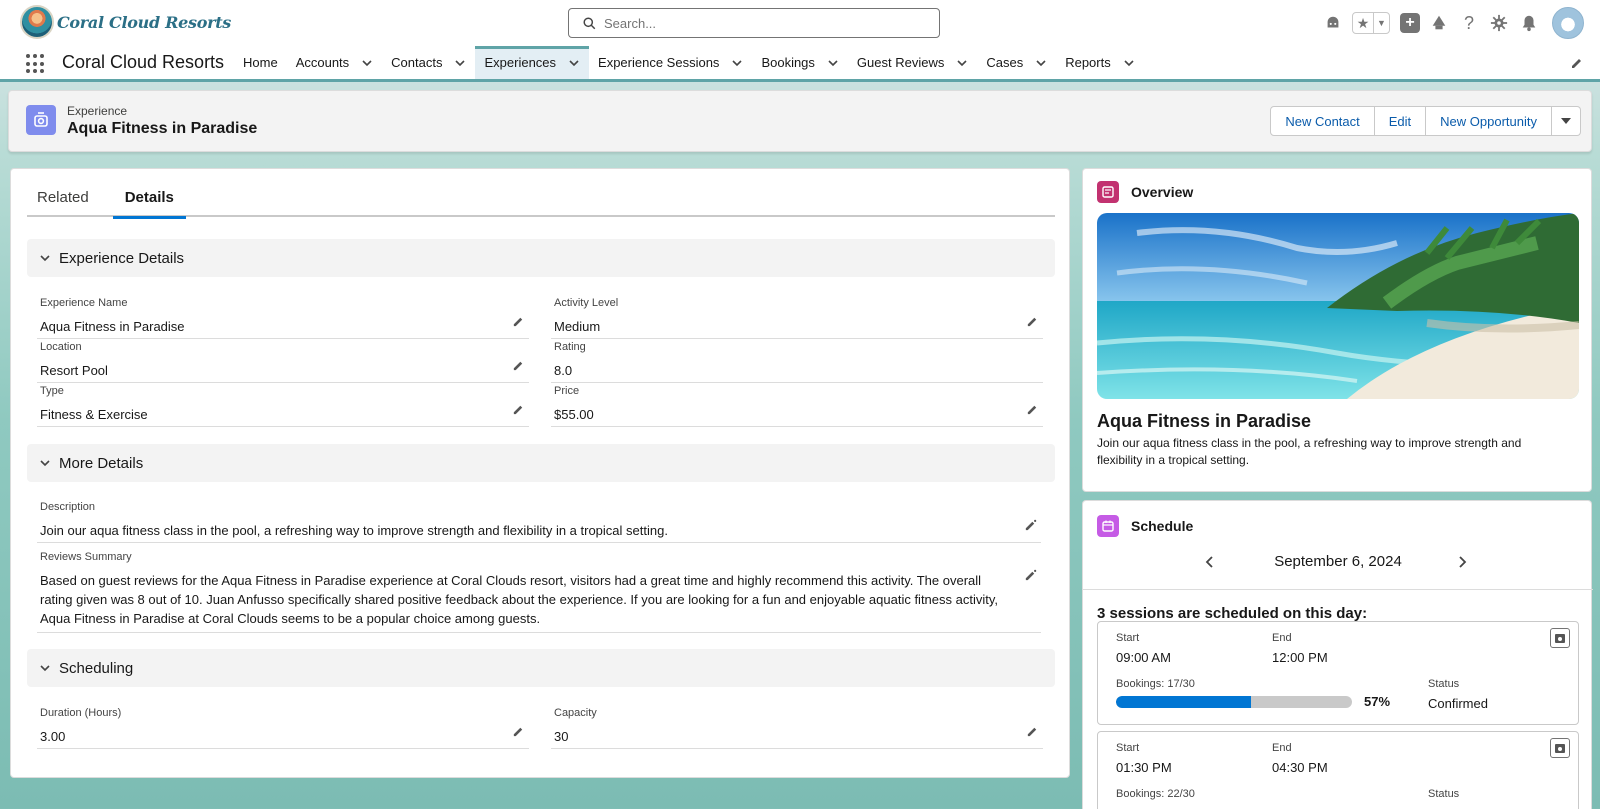 This screenshot has height=809, width=1600. What do you see at coordinates (334, 62) in the screenshot?
I see `nav-item-accounts: Accounts` at bounding box center [334, 62].